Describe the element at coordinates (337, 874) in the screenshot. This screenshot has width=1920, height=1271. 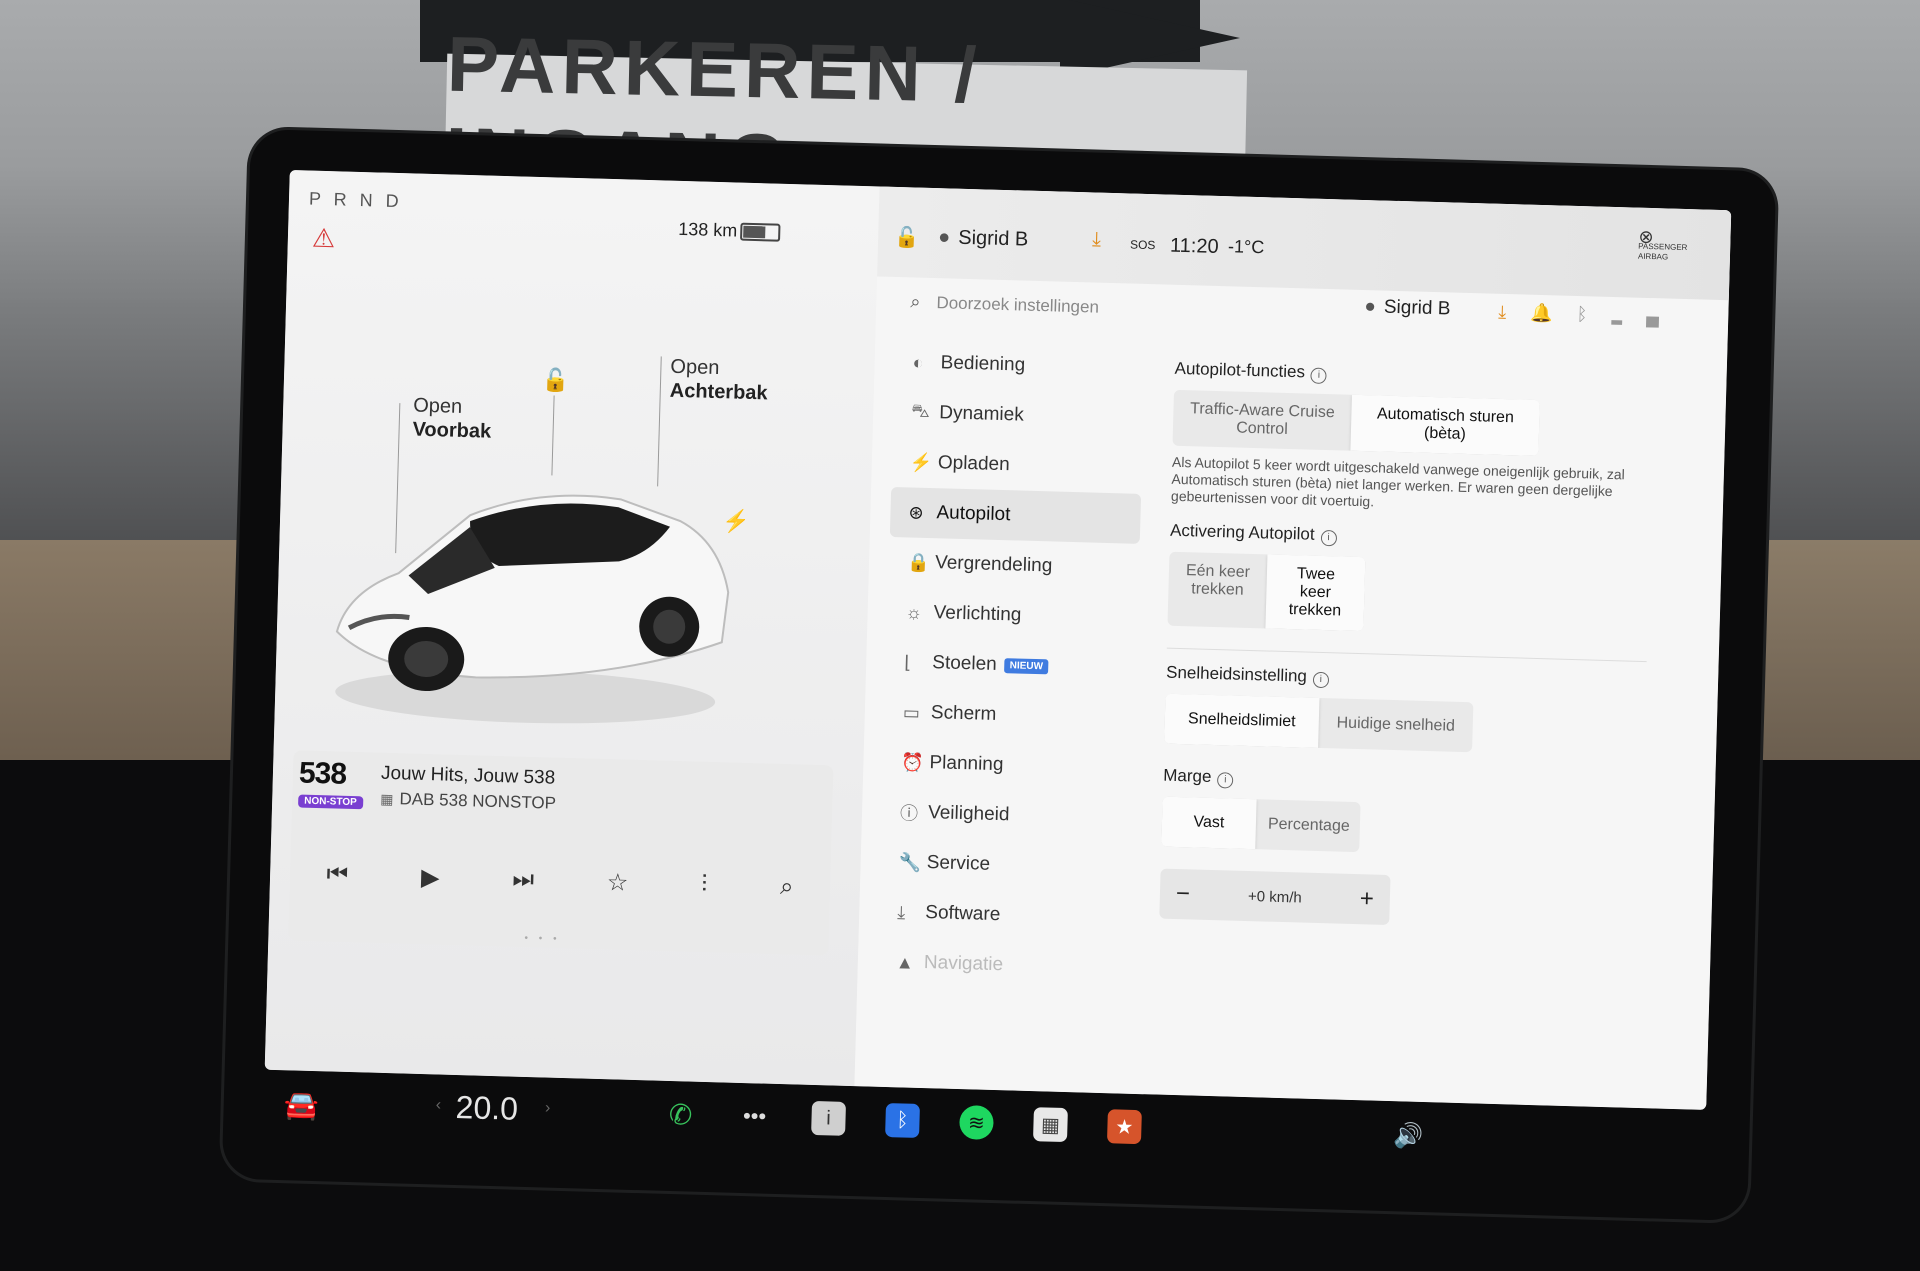
I see `previous-icon: ⏮` at that location.